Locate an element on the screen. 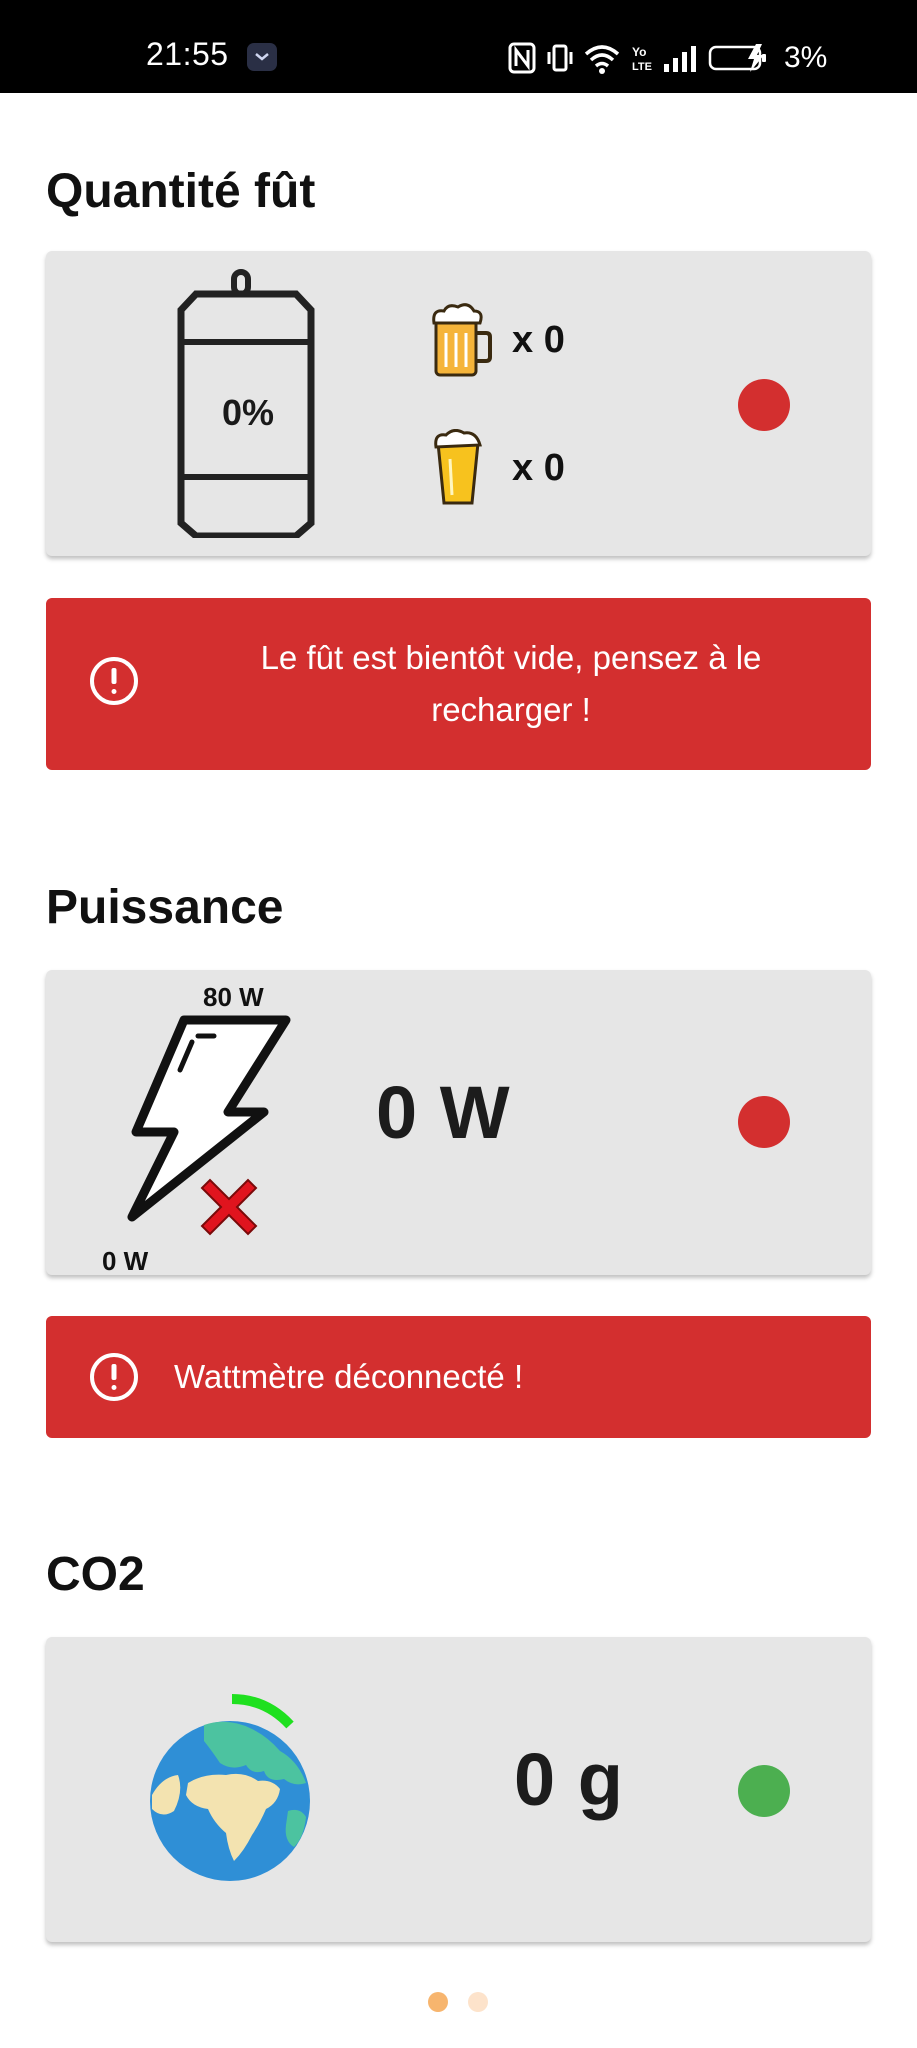 This screenshot has height=2048, width=917. keg-fill-percent: 0% is located at coordinates (248, 412).